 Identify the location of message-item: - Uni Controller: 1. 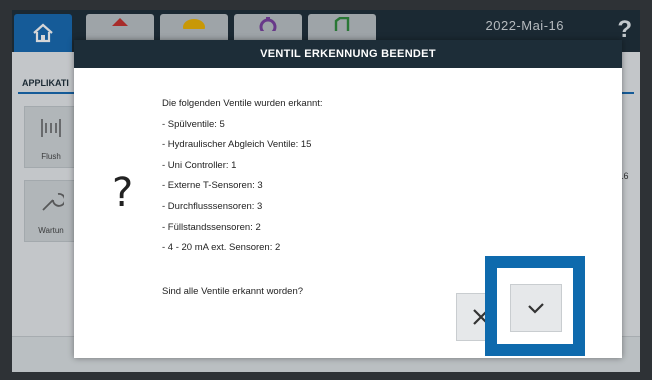
(199, 165).